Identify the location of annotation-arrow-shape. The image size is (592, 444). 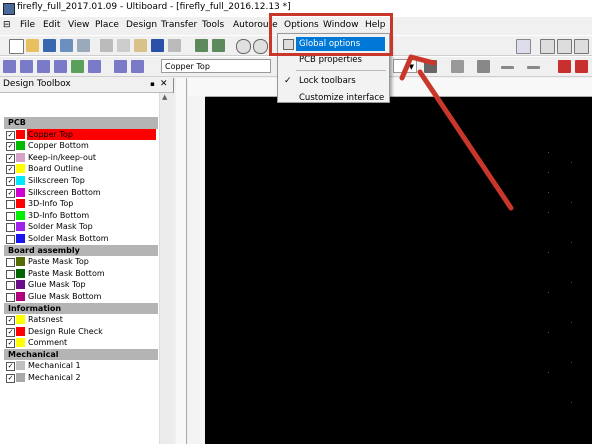
(456, 132).